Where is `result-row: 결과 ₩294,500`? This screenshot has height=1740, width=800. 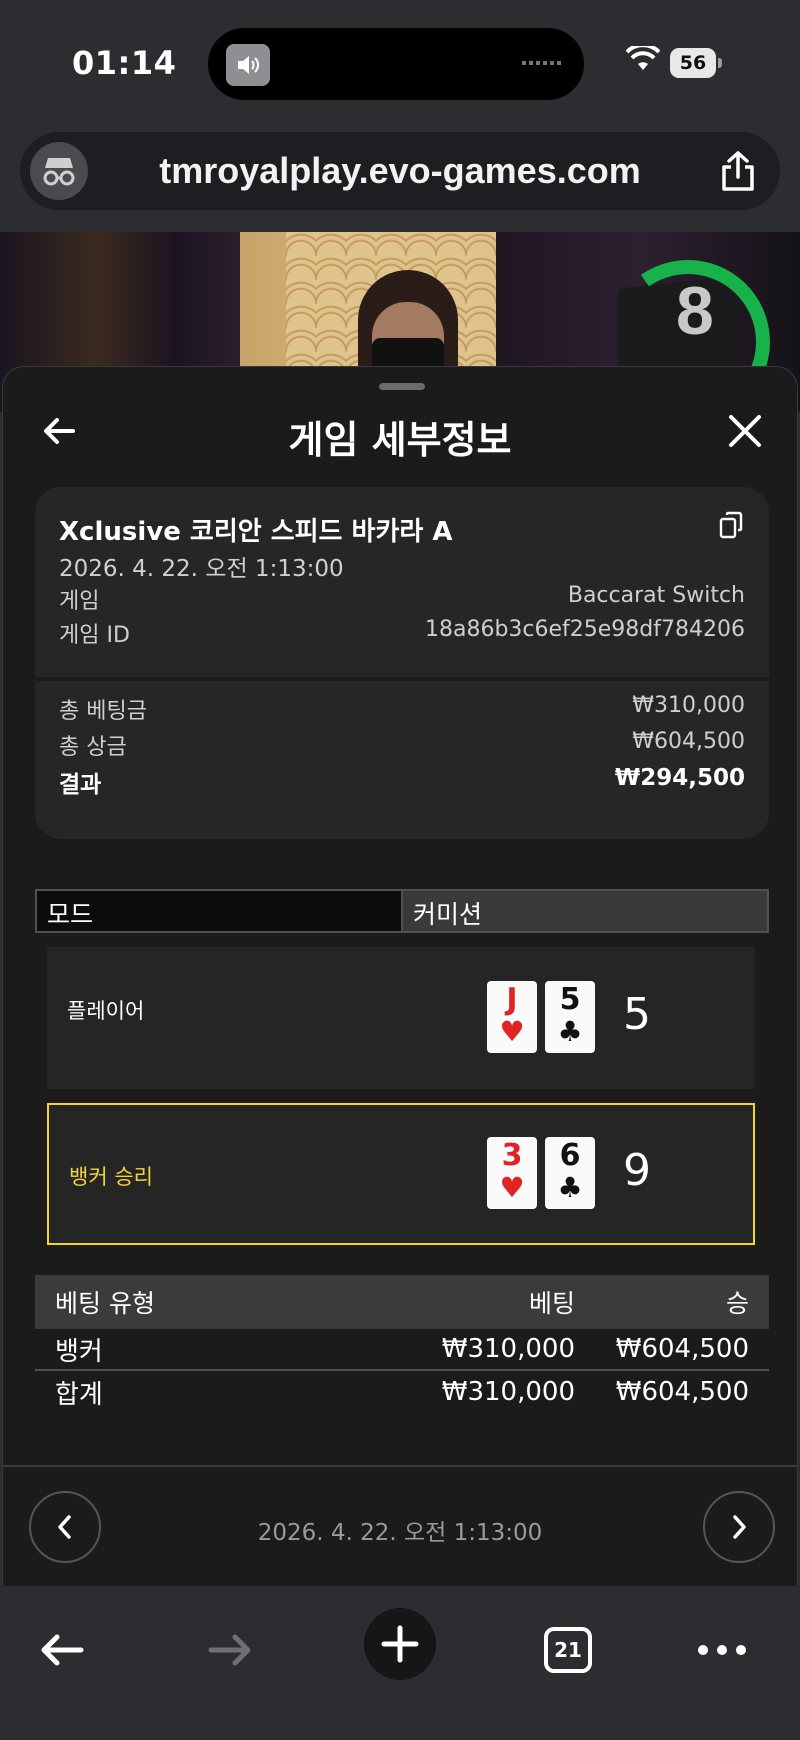
result-row: 결과 ₩294,500 is located at coordinates (402, 782).